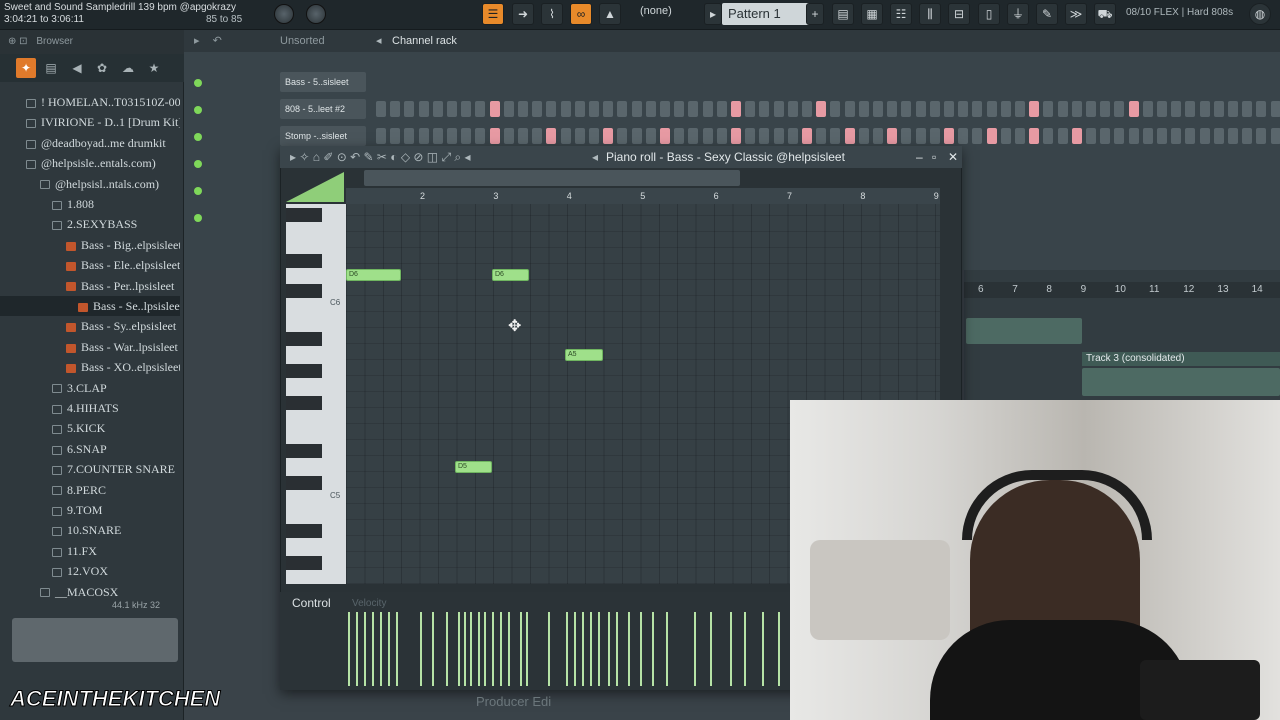 This screenshot has height=720, width=1280. Describe the element at coordinates (90, 286) in the screenshot. I see `browser-file: Bass - Per..lpsisleet` at that location.